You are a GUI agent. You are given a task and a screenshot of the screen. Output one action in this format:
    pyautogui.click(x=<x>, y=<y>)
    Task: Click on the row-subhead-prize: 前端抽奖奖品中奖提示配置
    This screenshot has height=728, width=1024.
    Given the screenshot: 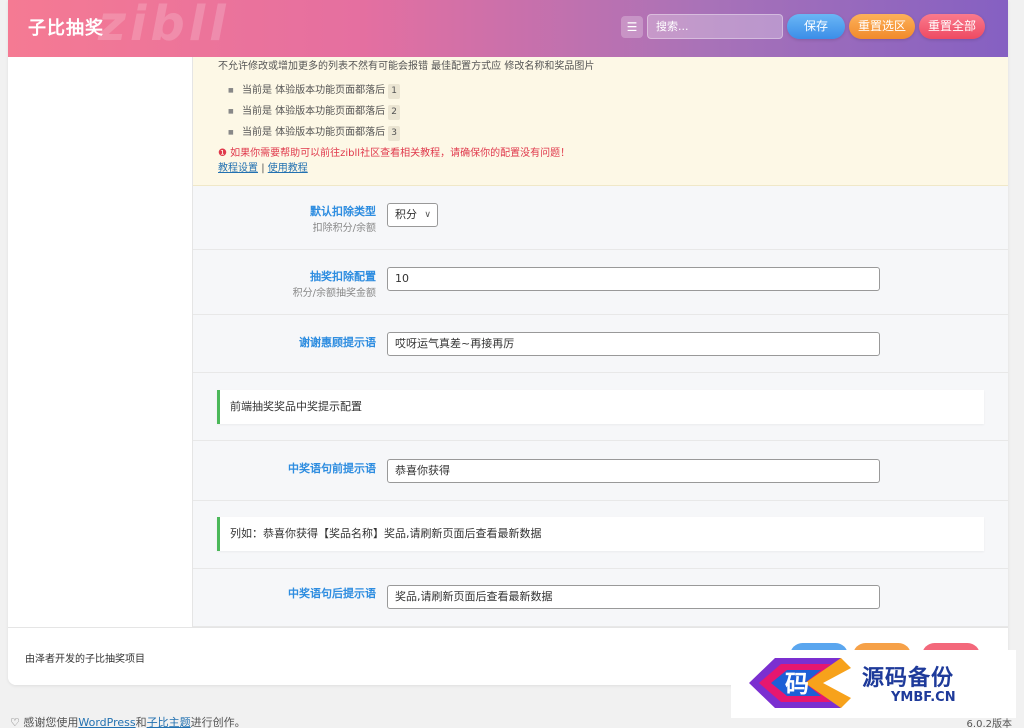 What is the action you would take?
    pyautogui.click(x=600, y=407)
    